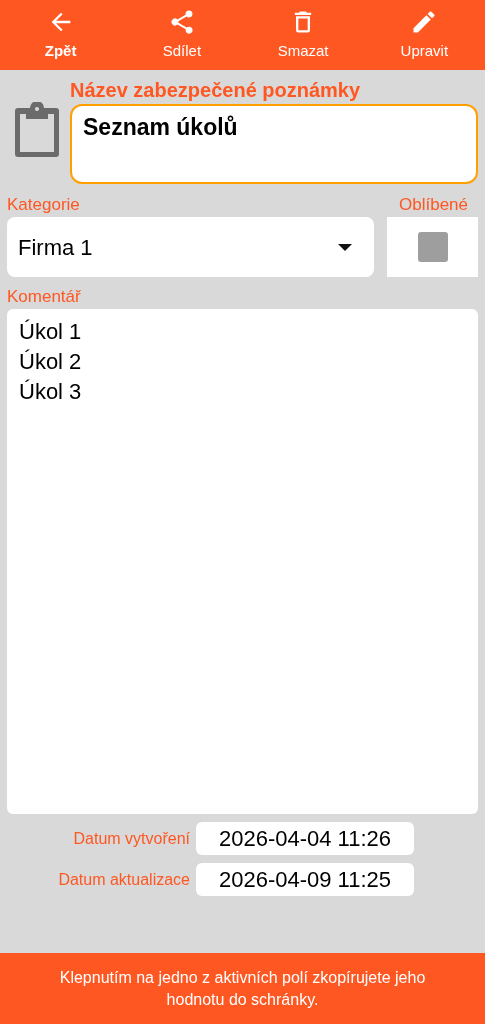  Describe the element at coordinates (43, 205) in the screenshot. I see `field-label: Kategorie` at that location.